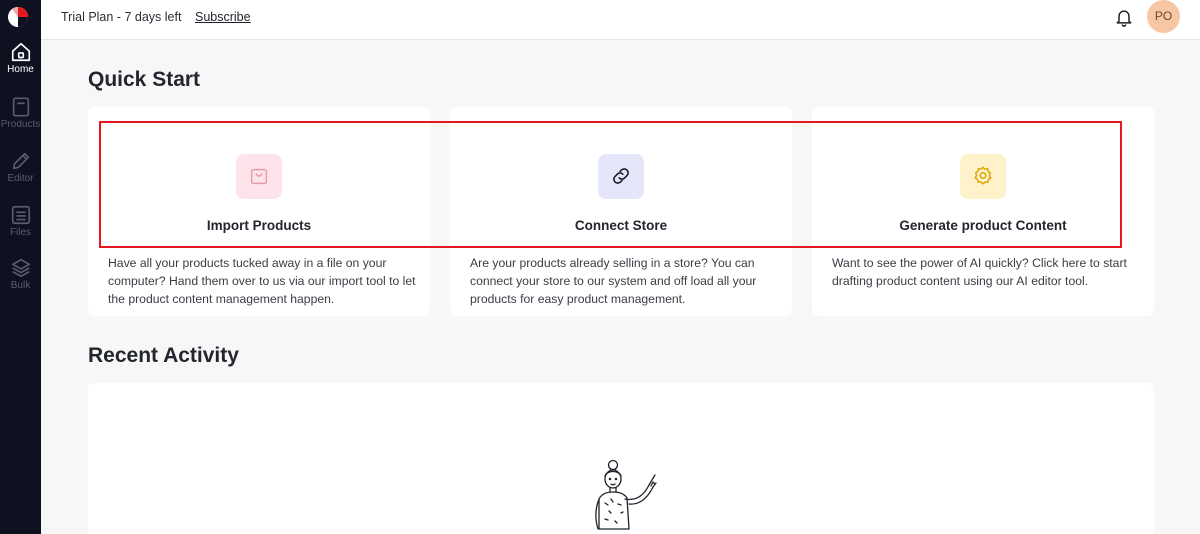 The image size is (1200, 534). I want to click on sidebar-item-editor: Editor, so click(20, 175).